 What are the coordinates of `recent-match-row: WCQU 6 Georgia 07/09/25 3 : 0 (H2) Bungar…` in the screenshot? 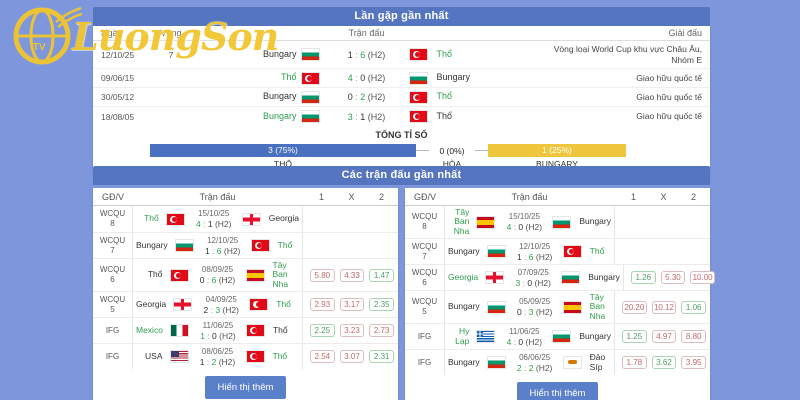 It's located at (560, 277).